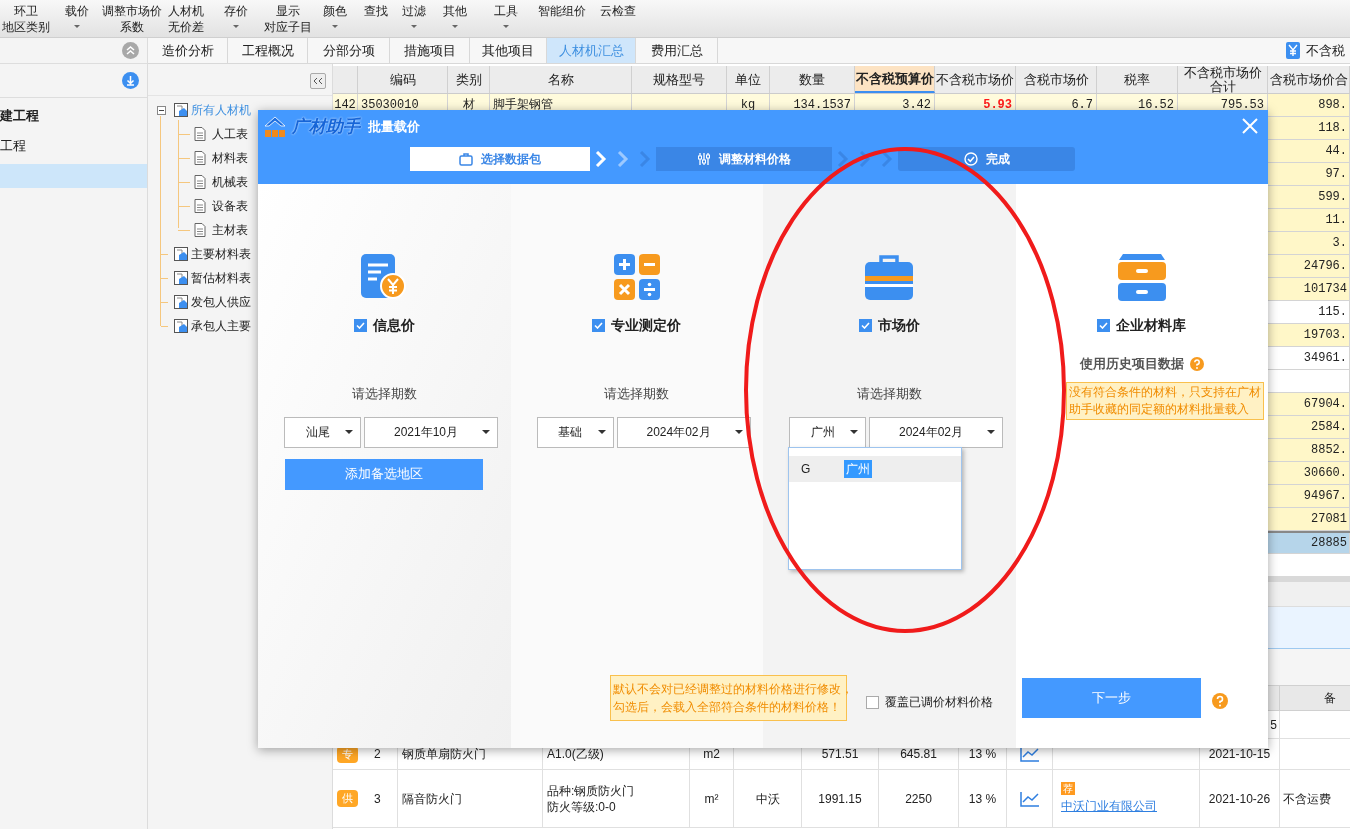 The width and height of the screenshot is (1350, 829). What do you see at coordinates (727, 707) in the screenshot?
I see `tooltip-text: 勾选后，会载入全部符合条件的材料价格！` at bounding box center [727, 707].